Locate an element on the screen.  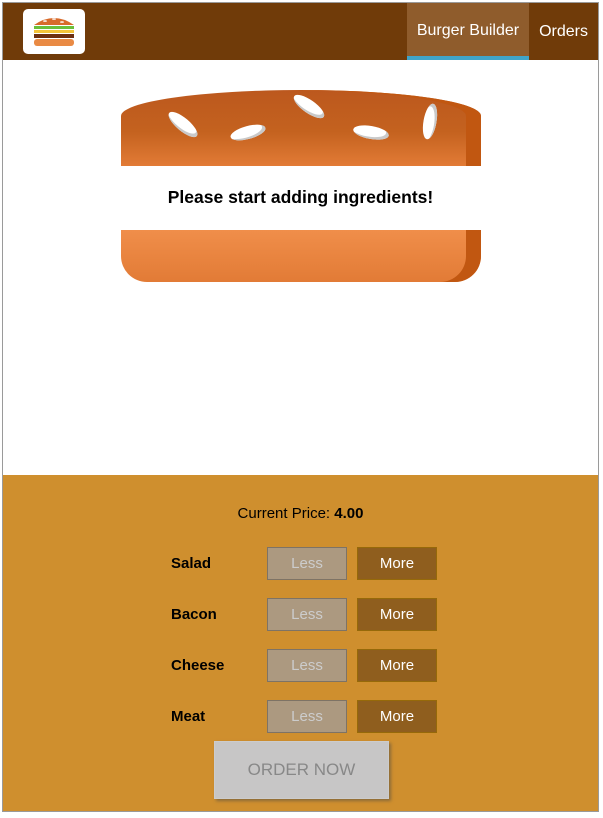
less-bacon-button: Less is located at coordinates (307, 614).